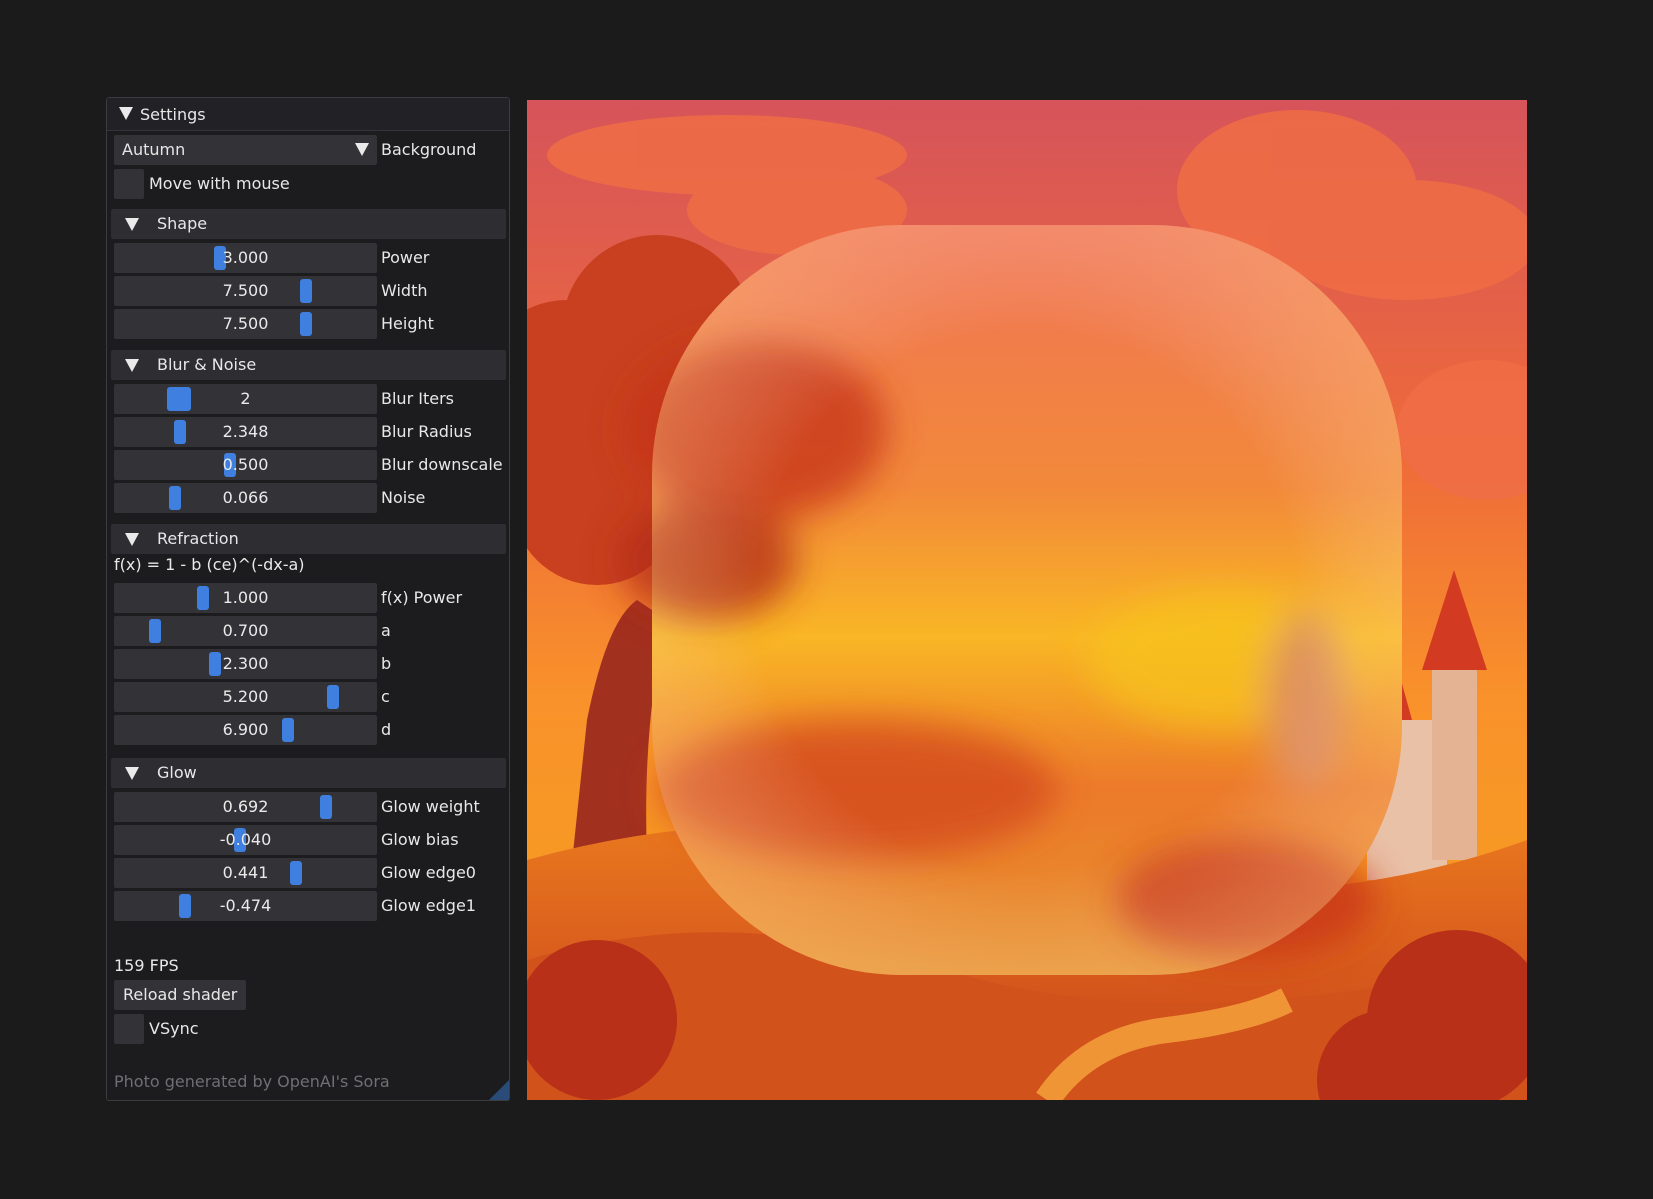 This screenshot has height=1199, width=1653. Describe the element at coordinates (308, 539) in the screenshot. I see `section-refraction: Refraction` at that location.